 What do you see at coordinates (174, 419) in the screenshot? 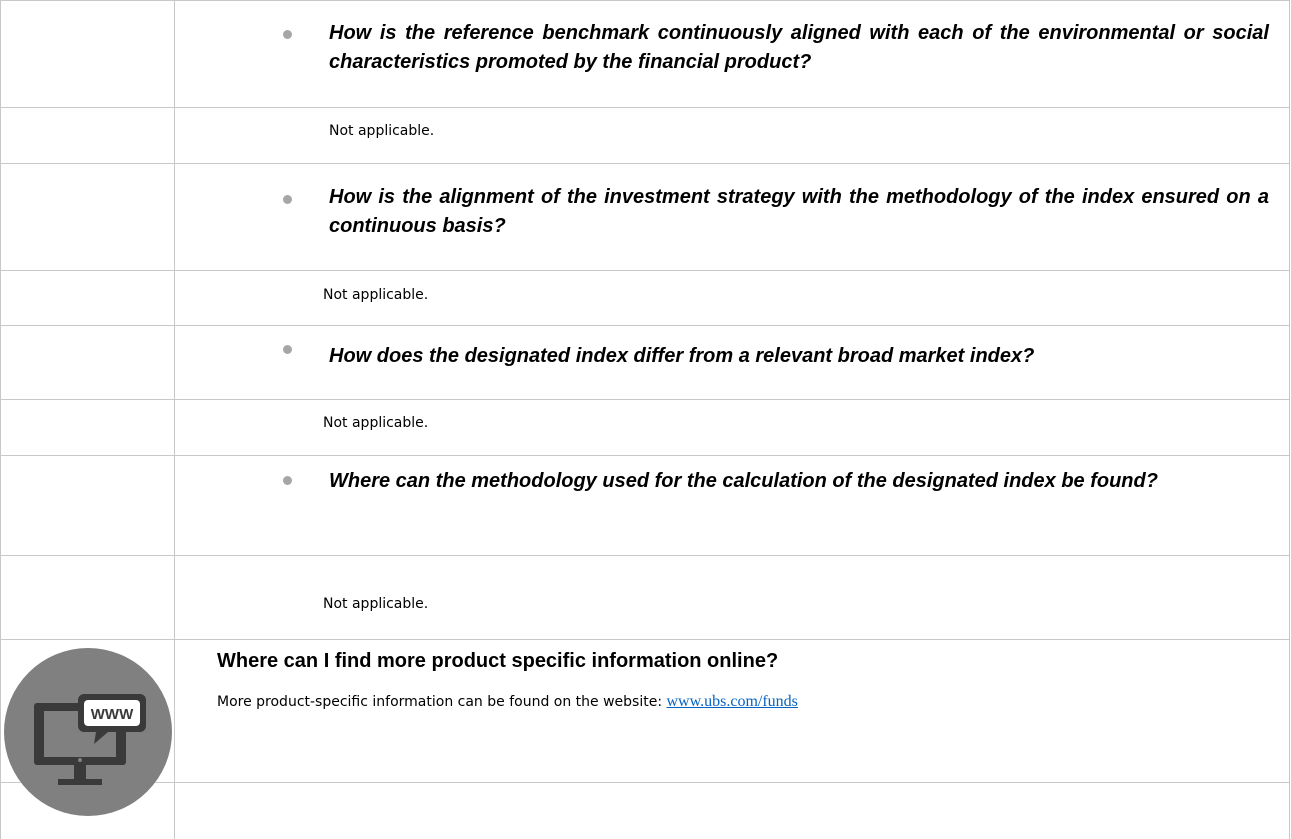
I see `column-divider` at bounding box center [174, 419].